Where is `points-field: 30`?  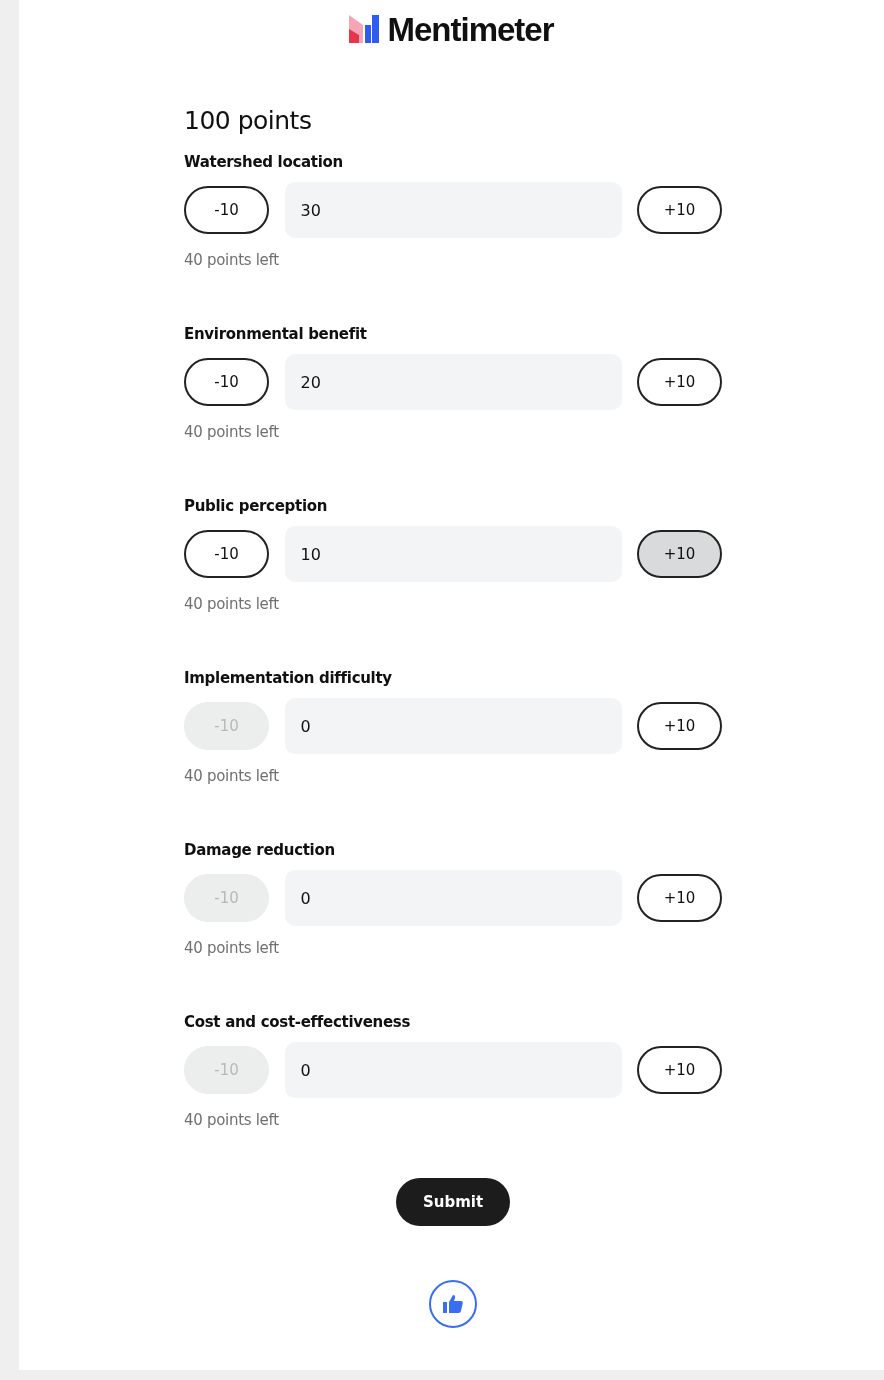 points-field: 30 is located at coordinates (453, 210).